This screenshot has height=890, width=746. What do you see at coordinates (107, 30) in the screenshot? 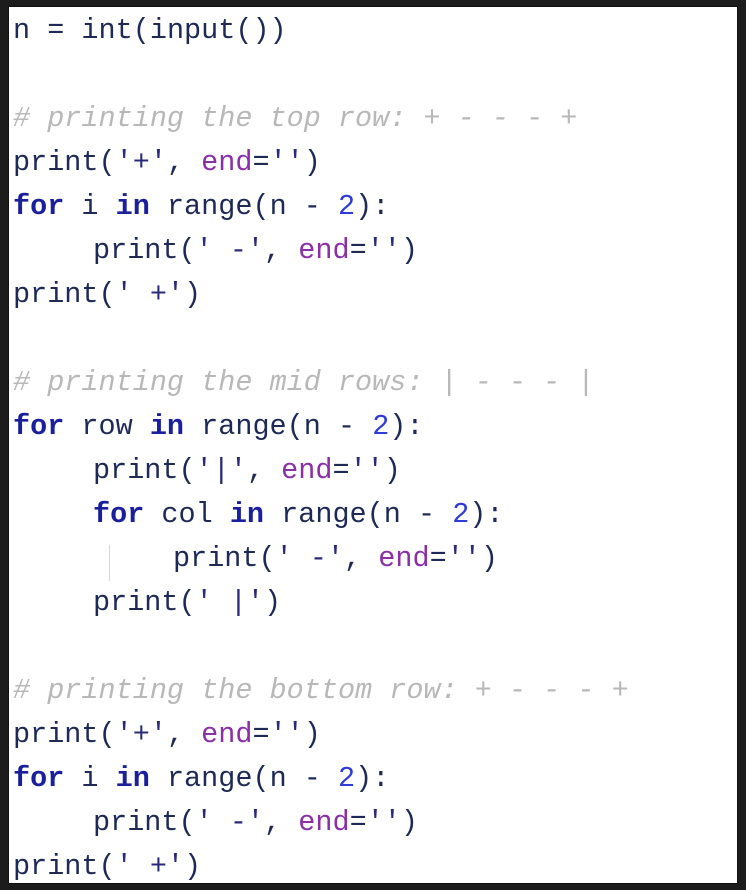
I see `code-token-plain: int` at bounding box center [107, 30].